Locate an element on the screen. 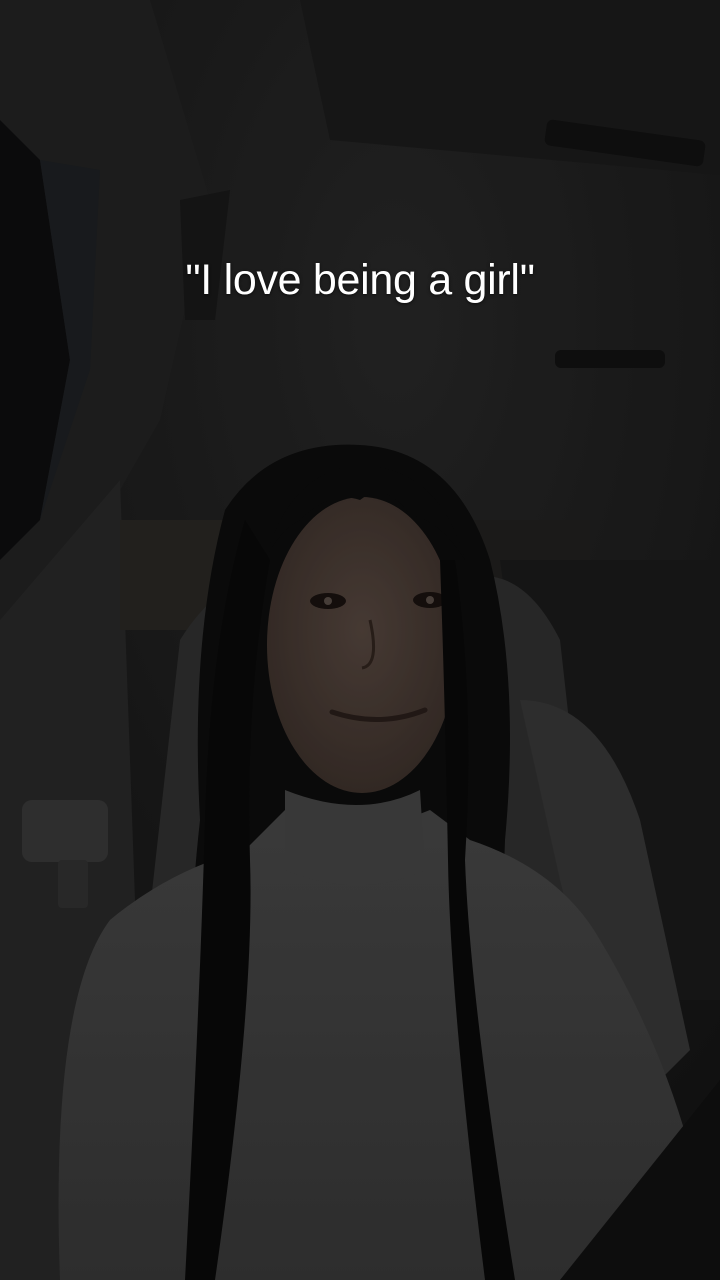  video-caption: "I love being a girl" is located at coordinates (360, 280).